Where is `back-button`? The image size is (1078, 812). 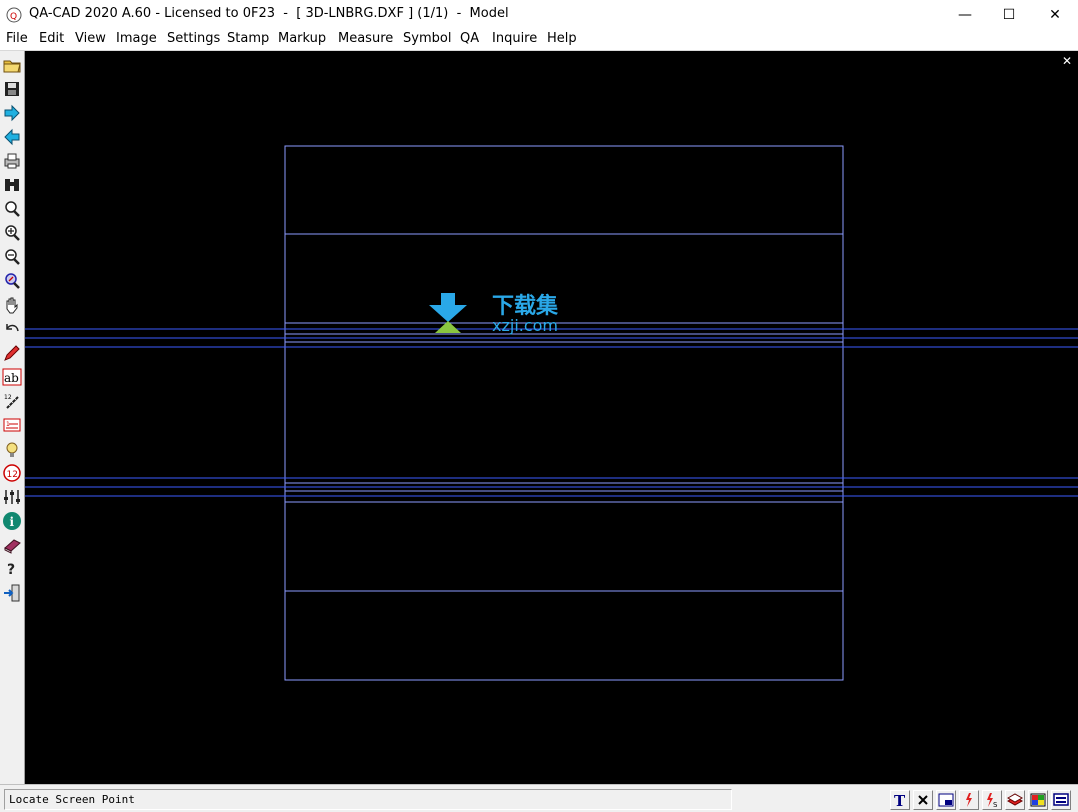 back-button is located at coordinates (12, 137).